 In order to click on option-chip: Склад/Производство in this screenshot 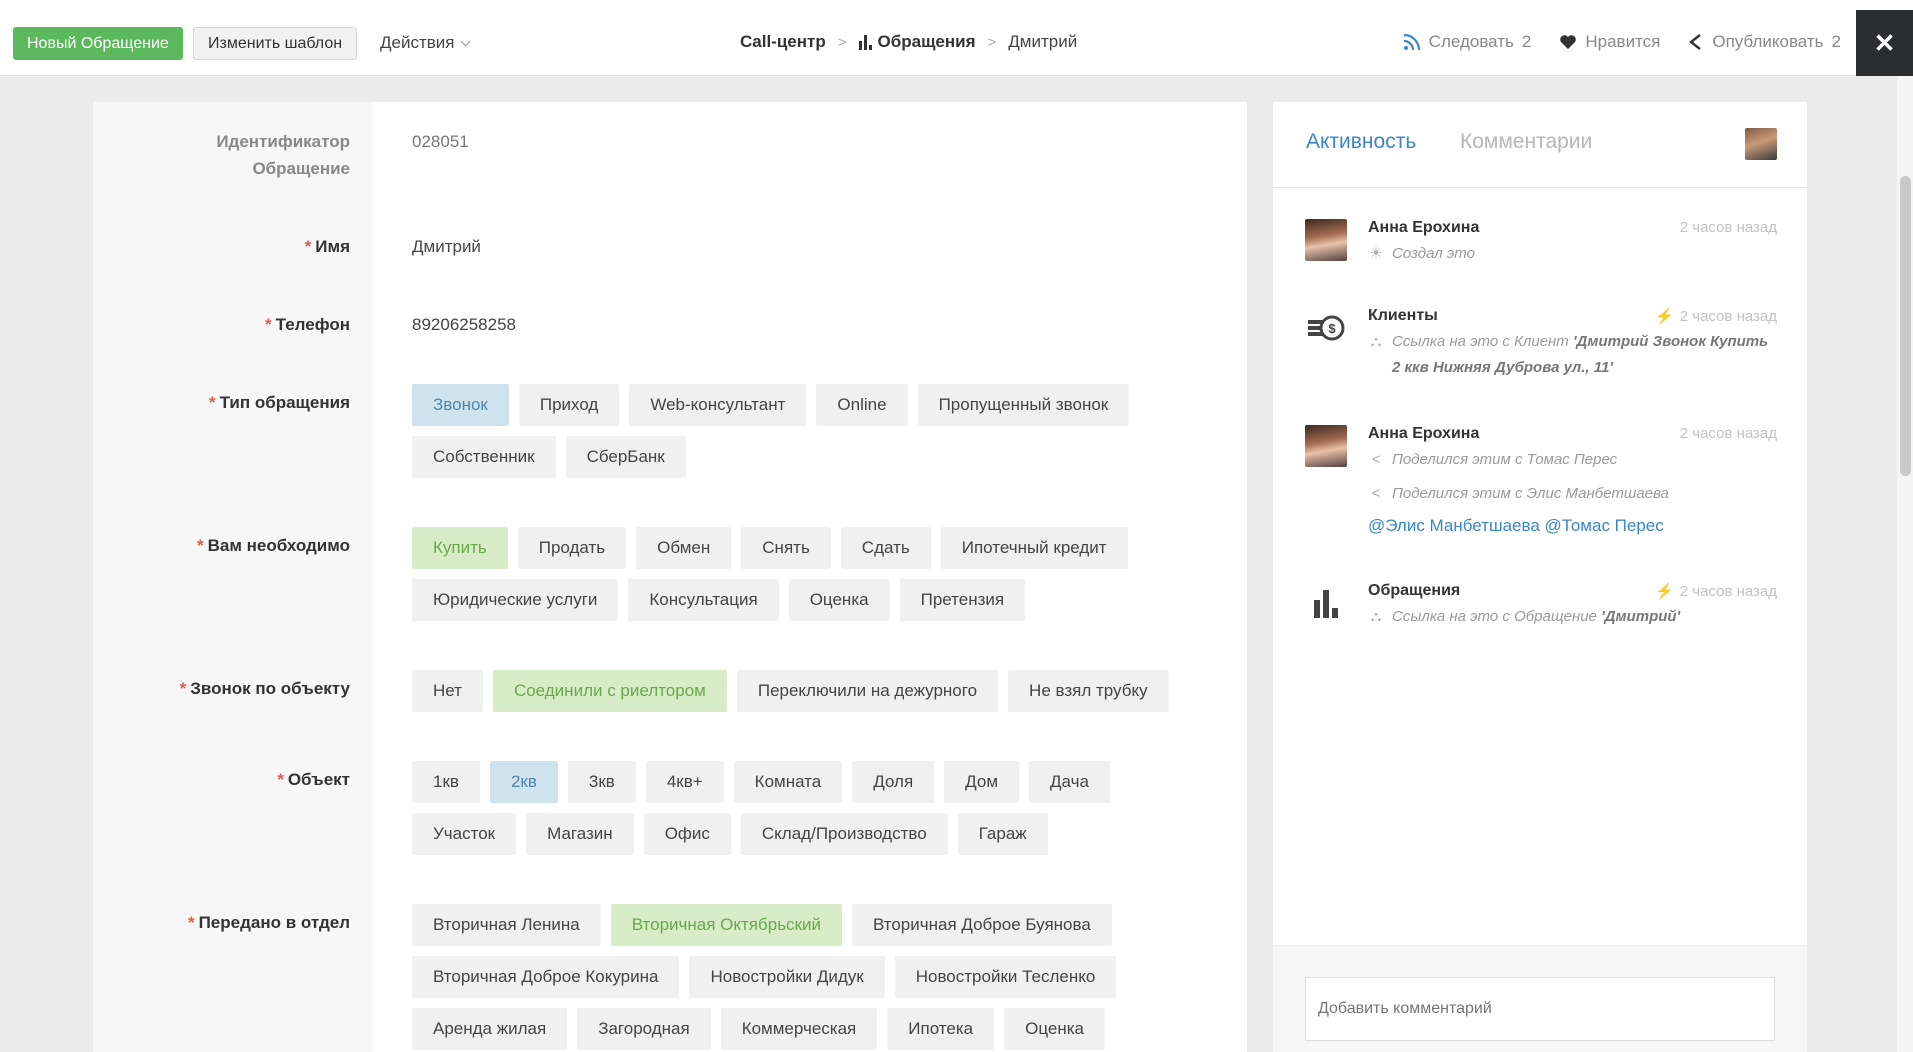, I will do `click(844, 834)`.